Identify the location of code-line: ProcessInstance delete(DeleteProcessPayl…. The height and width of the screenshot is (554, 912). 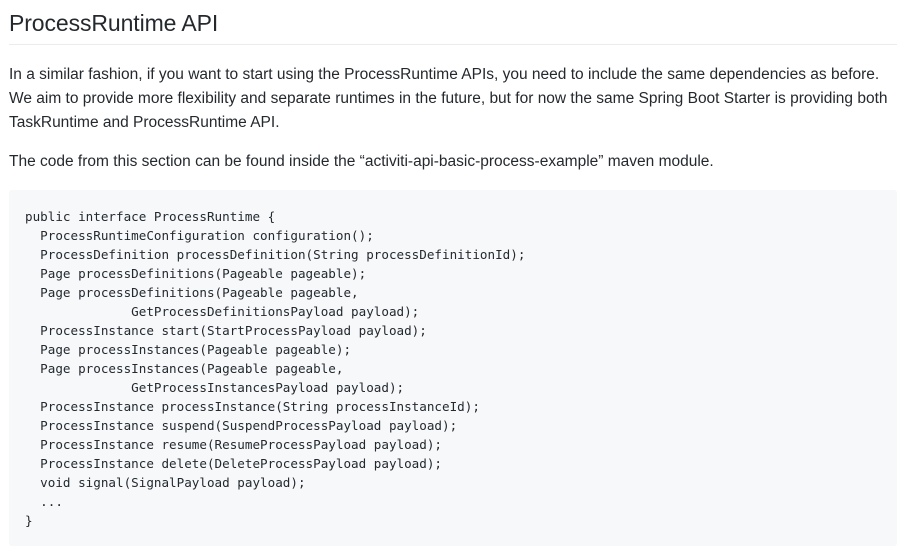
(234, 463).